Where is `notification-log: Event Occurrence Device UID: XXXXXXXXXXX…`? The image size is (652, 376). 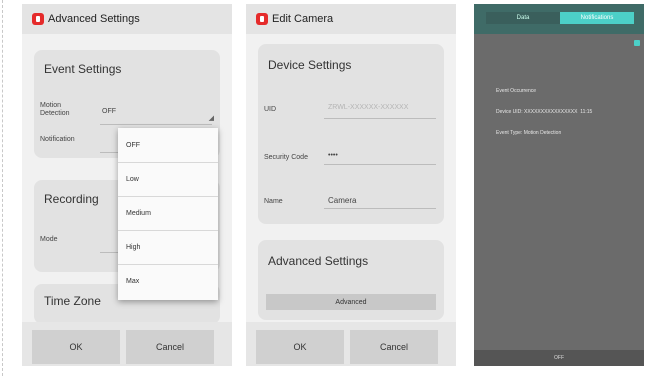 notification-log: Event Occurrence Device UID: XXXXXXXXXXX… is located at coordinates (544, 112).